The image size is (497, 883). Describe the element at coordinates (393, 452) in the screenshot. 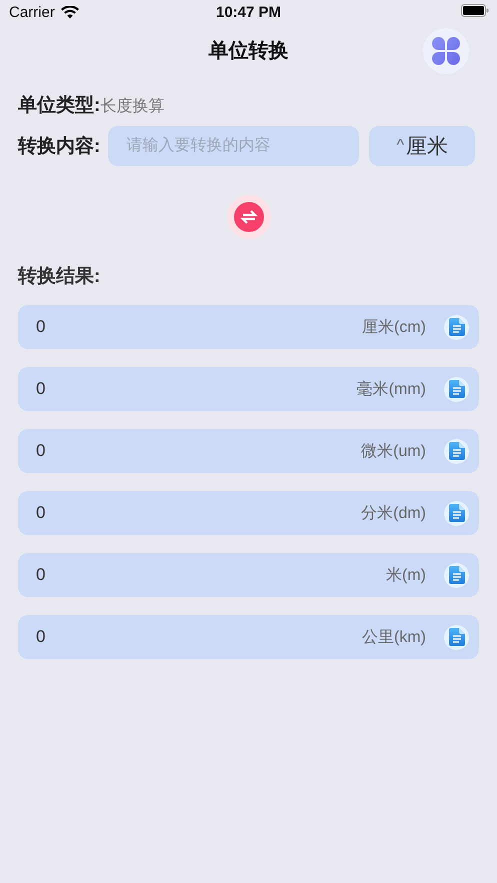

I see `result-unit: 微米(um)` at that location.